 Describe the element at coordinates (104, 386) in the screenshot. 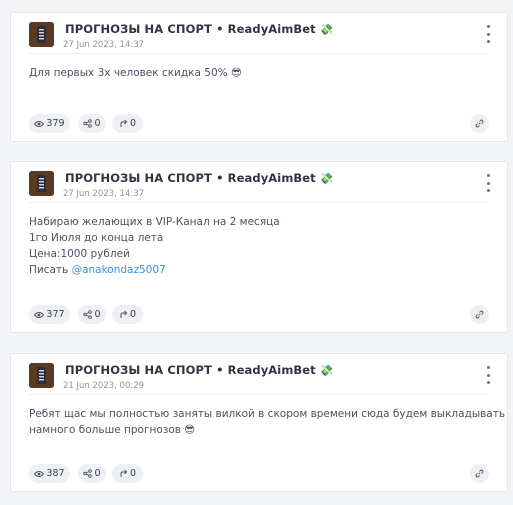

I see `post-date: 21 Jun 2023, 00:29` at that location.